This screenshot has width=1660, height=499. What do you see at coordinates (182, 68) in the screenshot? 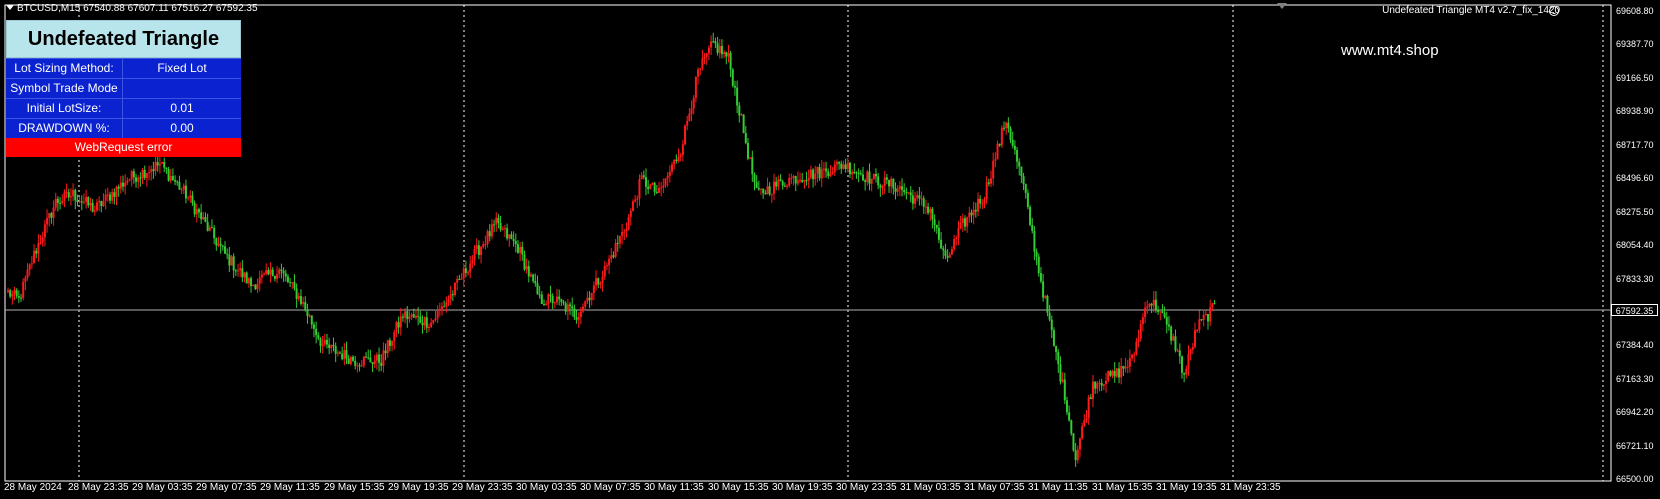
I see `row-value: Fixed Lot` at bounding box center [182, 68].